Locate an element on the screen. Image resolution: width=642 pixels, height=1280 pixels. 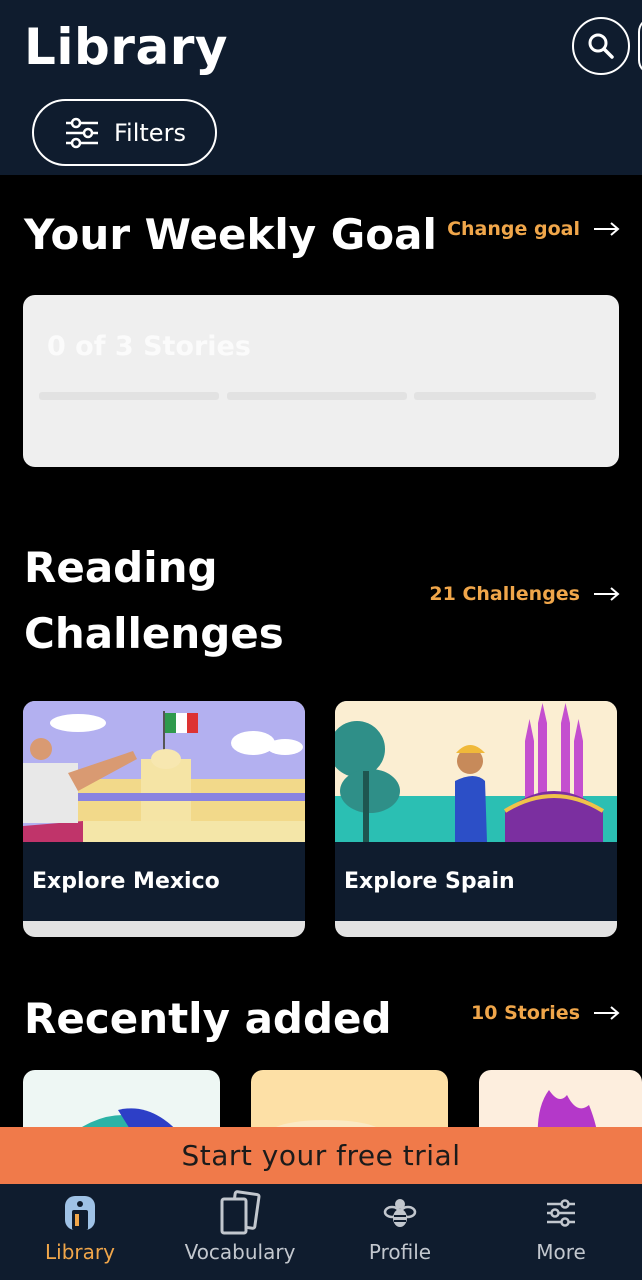
spain-illustration is located at coordinates (476, 771).